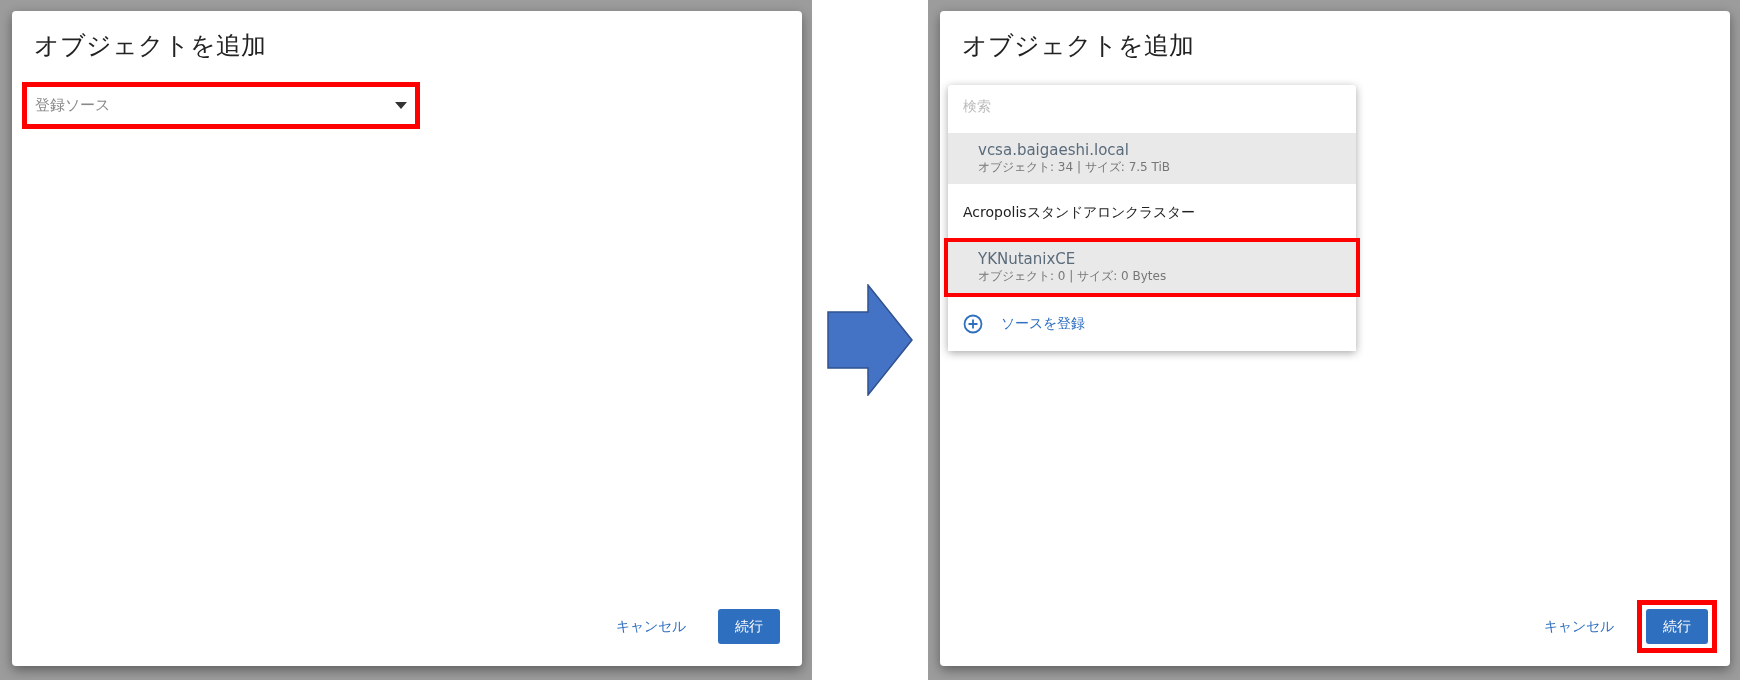 The height and width of the screenshot is (680, 1740). Describe the element at coordinates (1152, 324) in the screenshot. I see `register-source-button: ソースを登録` at that location.